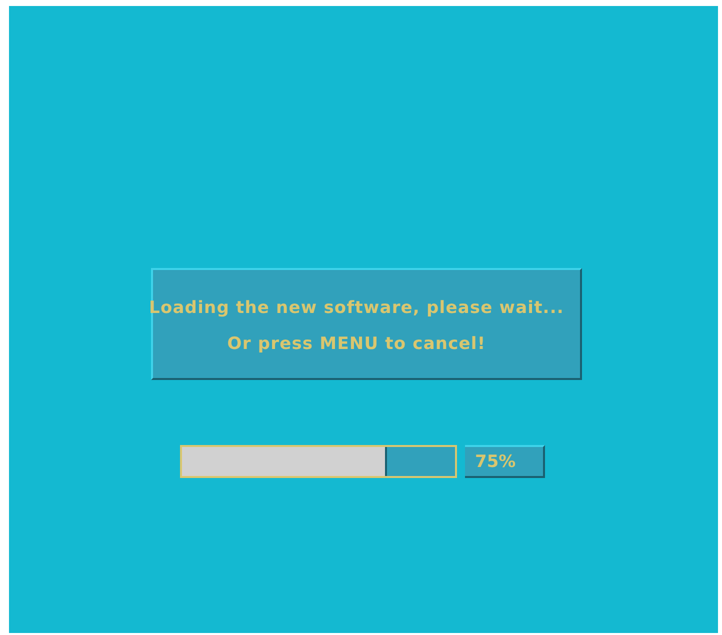  What do you see at coordinates (356, 344) in the screenshot?
I see `message-text: Or press MENU to cancel!` at bounding box center [356, 344].